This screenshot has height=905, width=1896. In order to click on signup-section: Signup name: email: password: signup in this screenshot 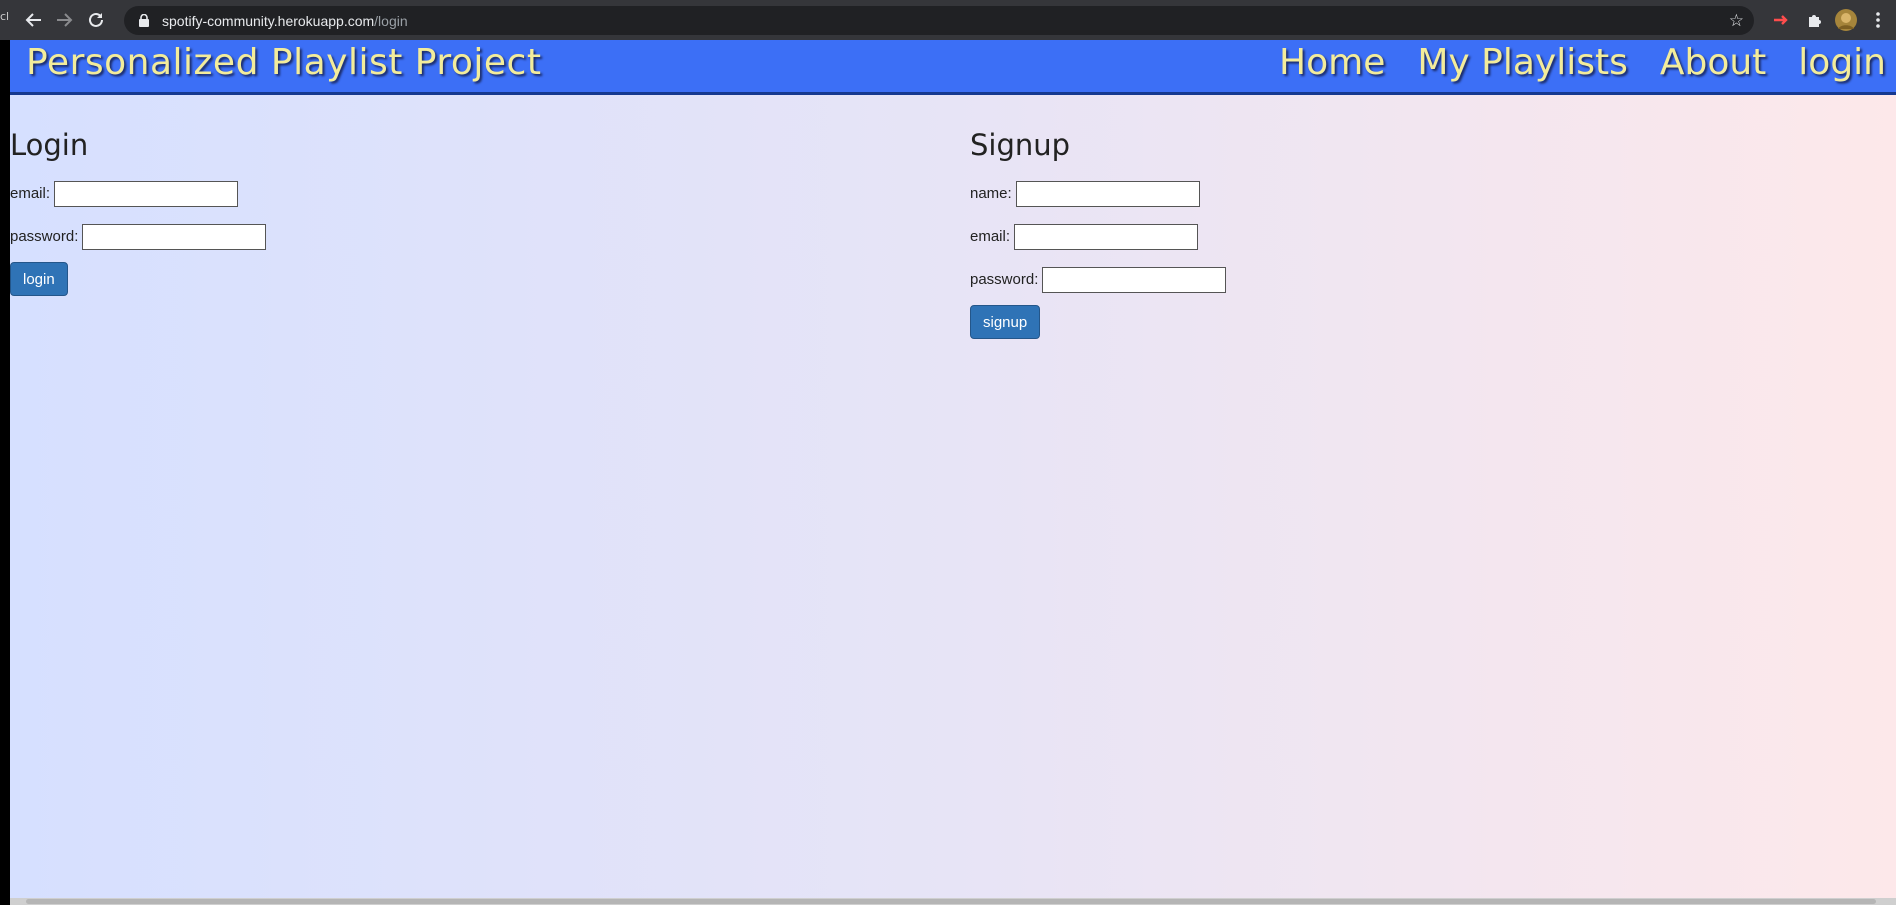, I will do `click(1098, 233)`.